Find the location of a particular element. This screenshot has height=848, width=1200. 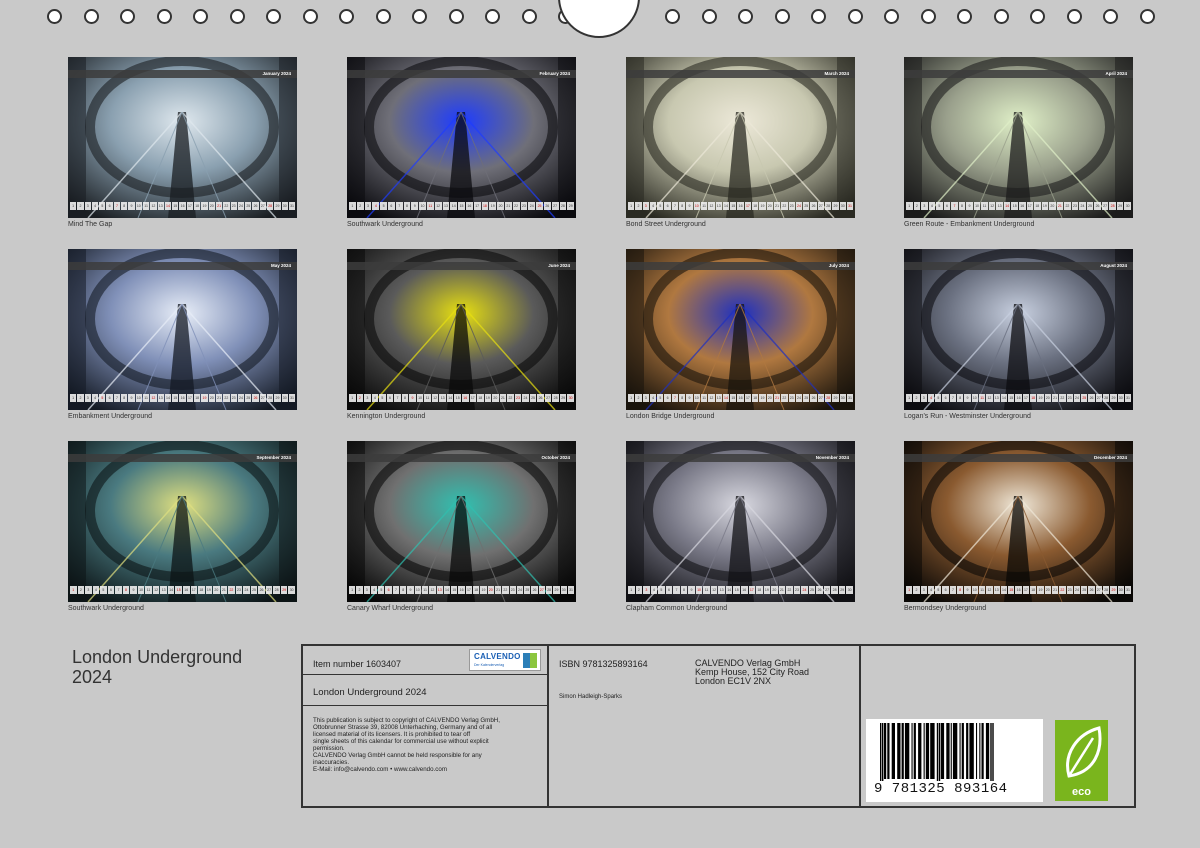

month-label-bar: January 2024 is located at coordinates (182, 74).